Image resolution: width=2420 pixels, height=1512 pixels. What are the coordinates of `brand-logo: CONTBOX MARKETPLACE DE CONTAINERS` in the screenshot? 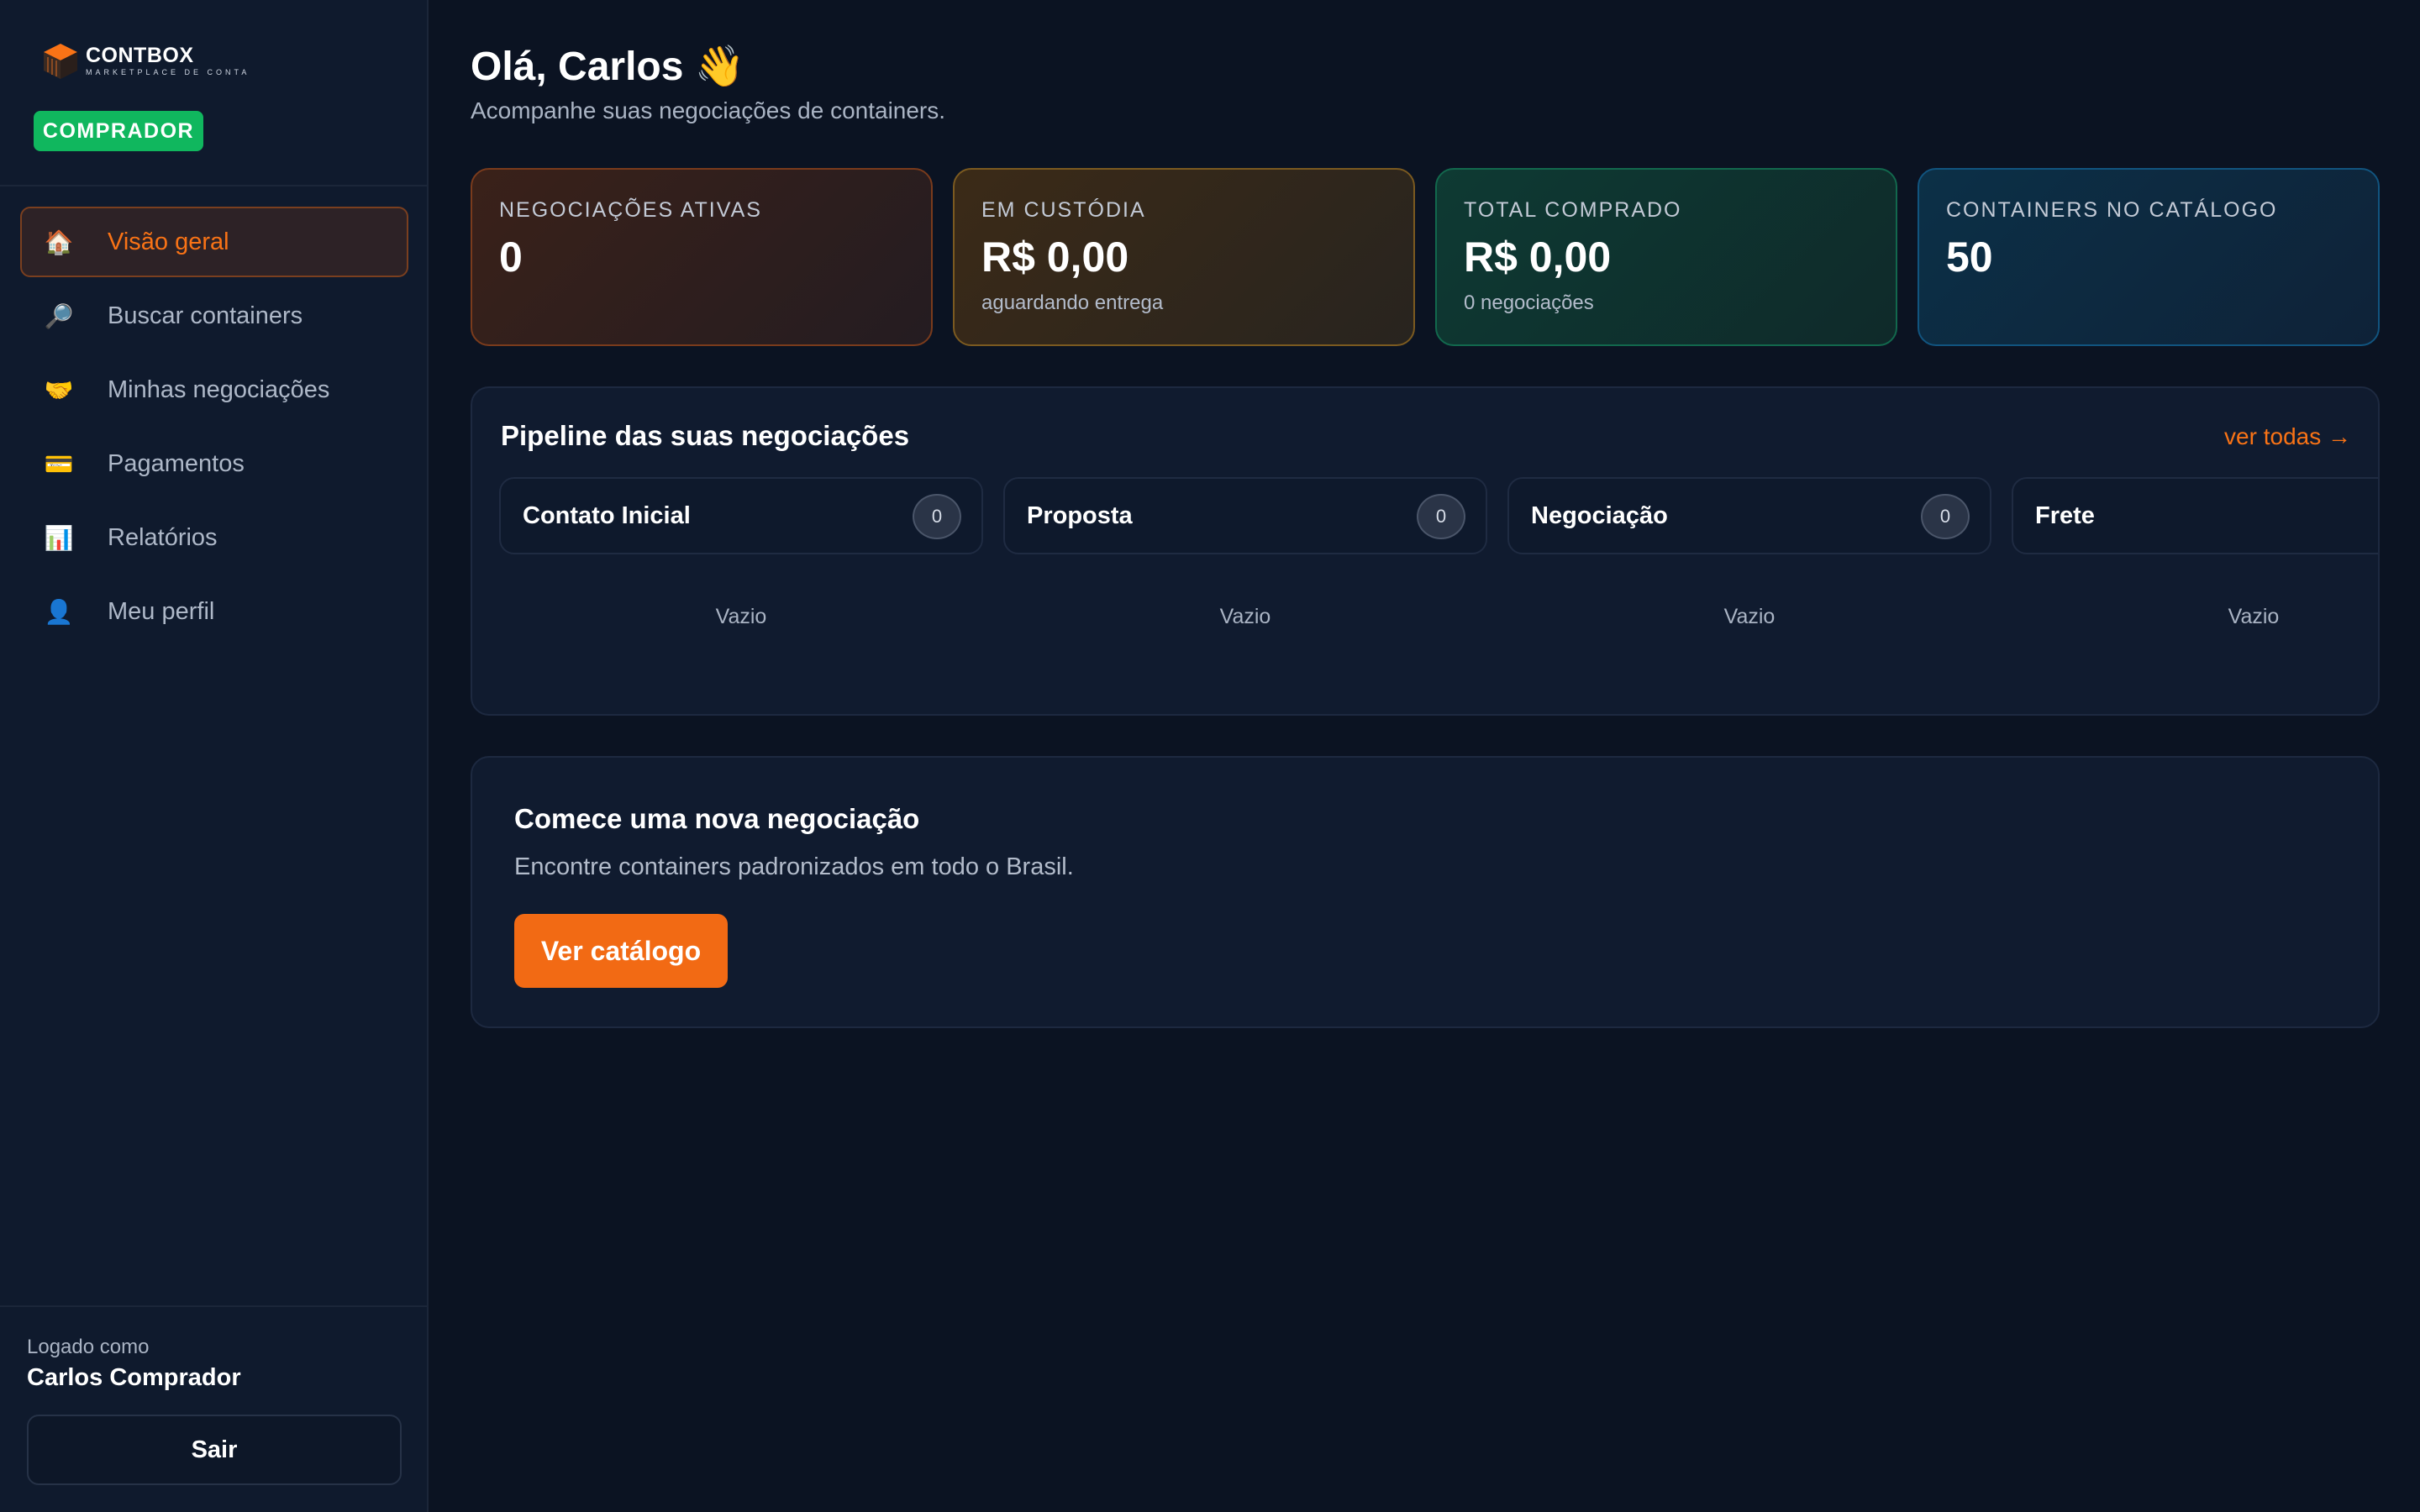 It's located at (145, 60).